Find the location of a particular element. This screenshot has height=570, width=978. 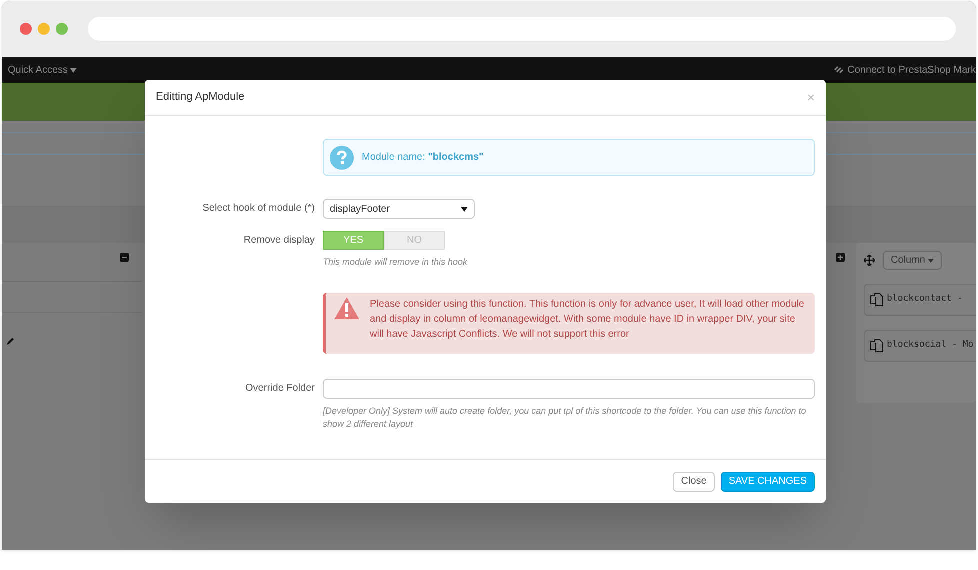

move-icon is located at coordinates (869, 260).